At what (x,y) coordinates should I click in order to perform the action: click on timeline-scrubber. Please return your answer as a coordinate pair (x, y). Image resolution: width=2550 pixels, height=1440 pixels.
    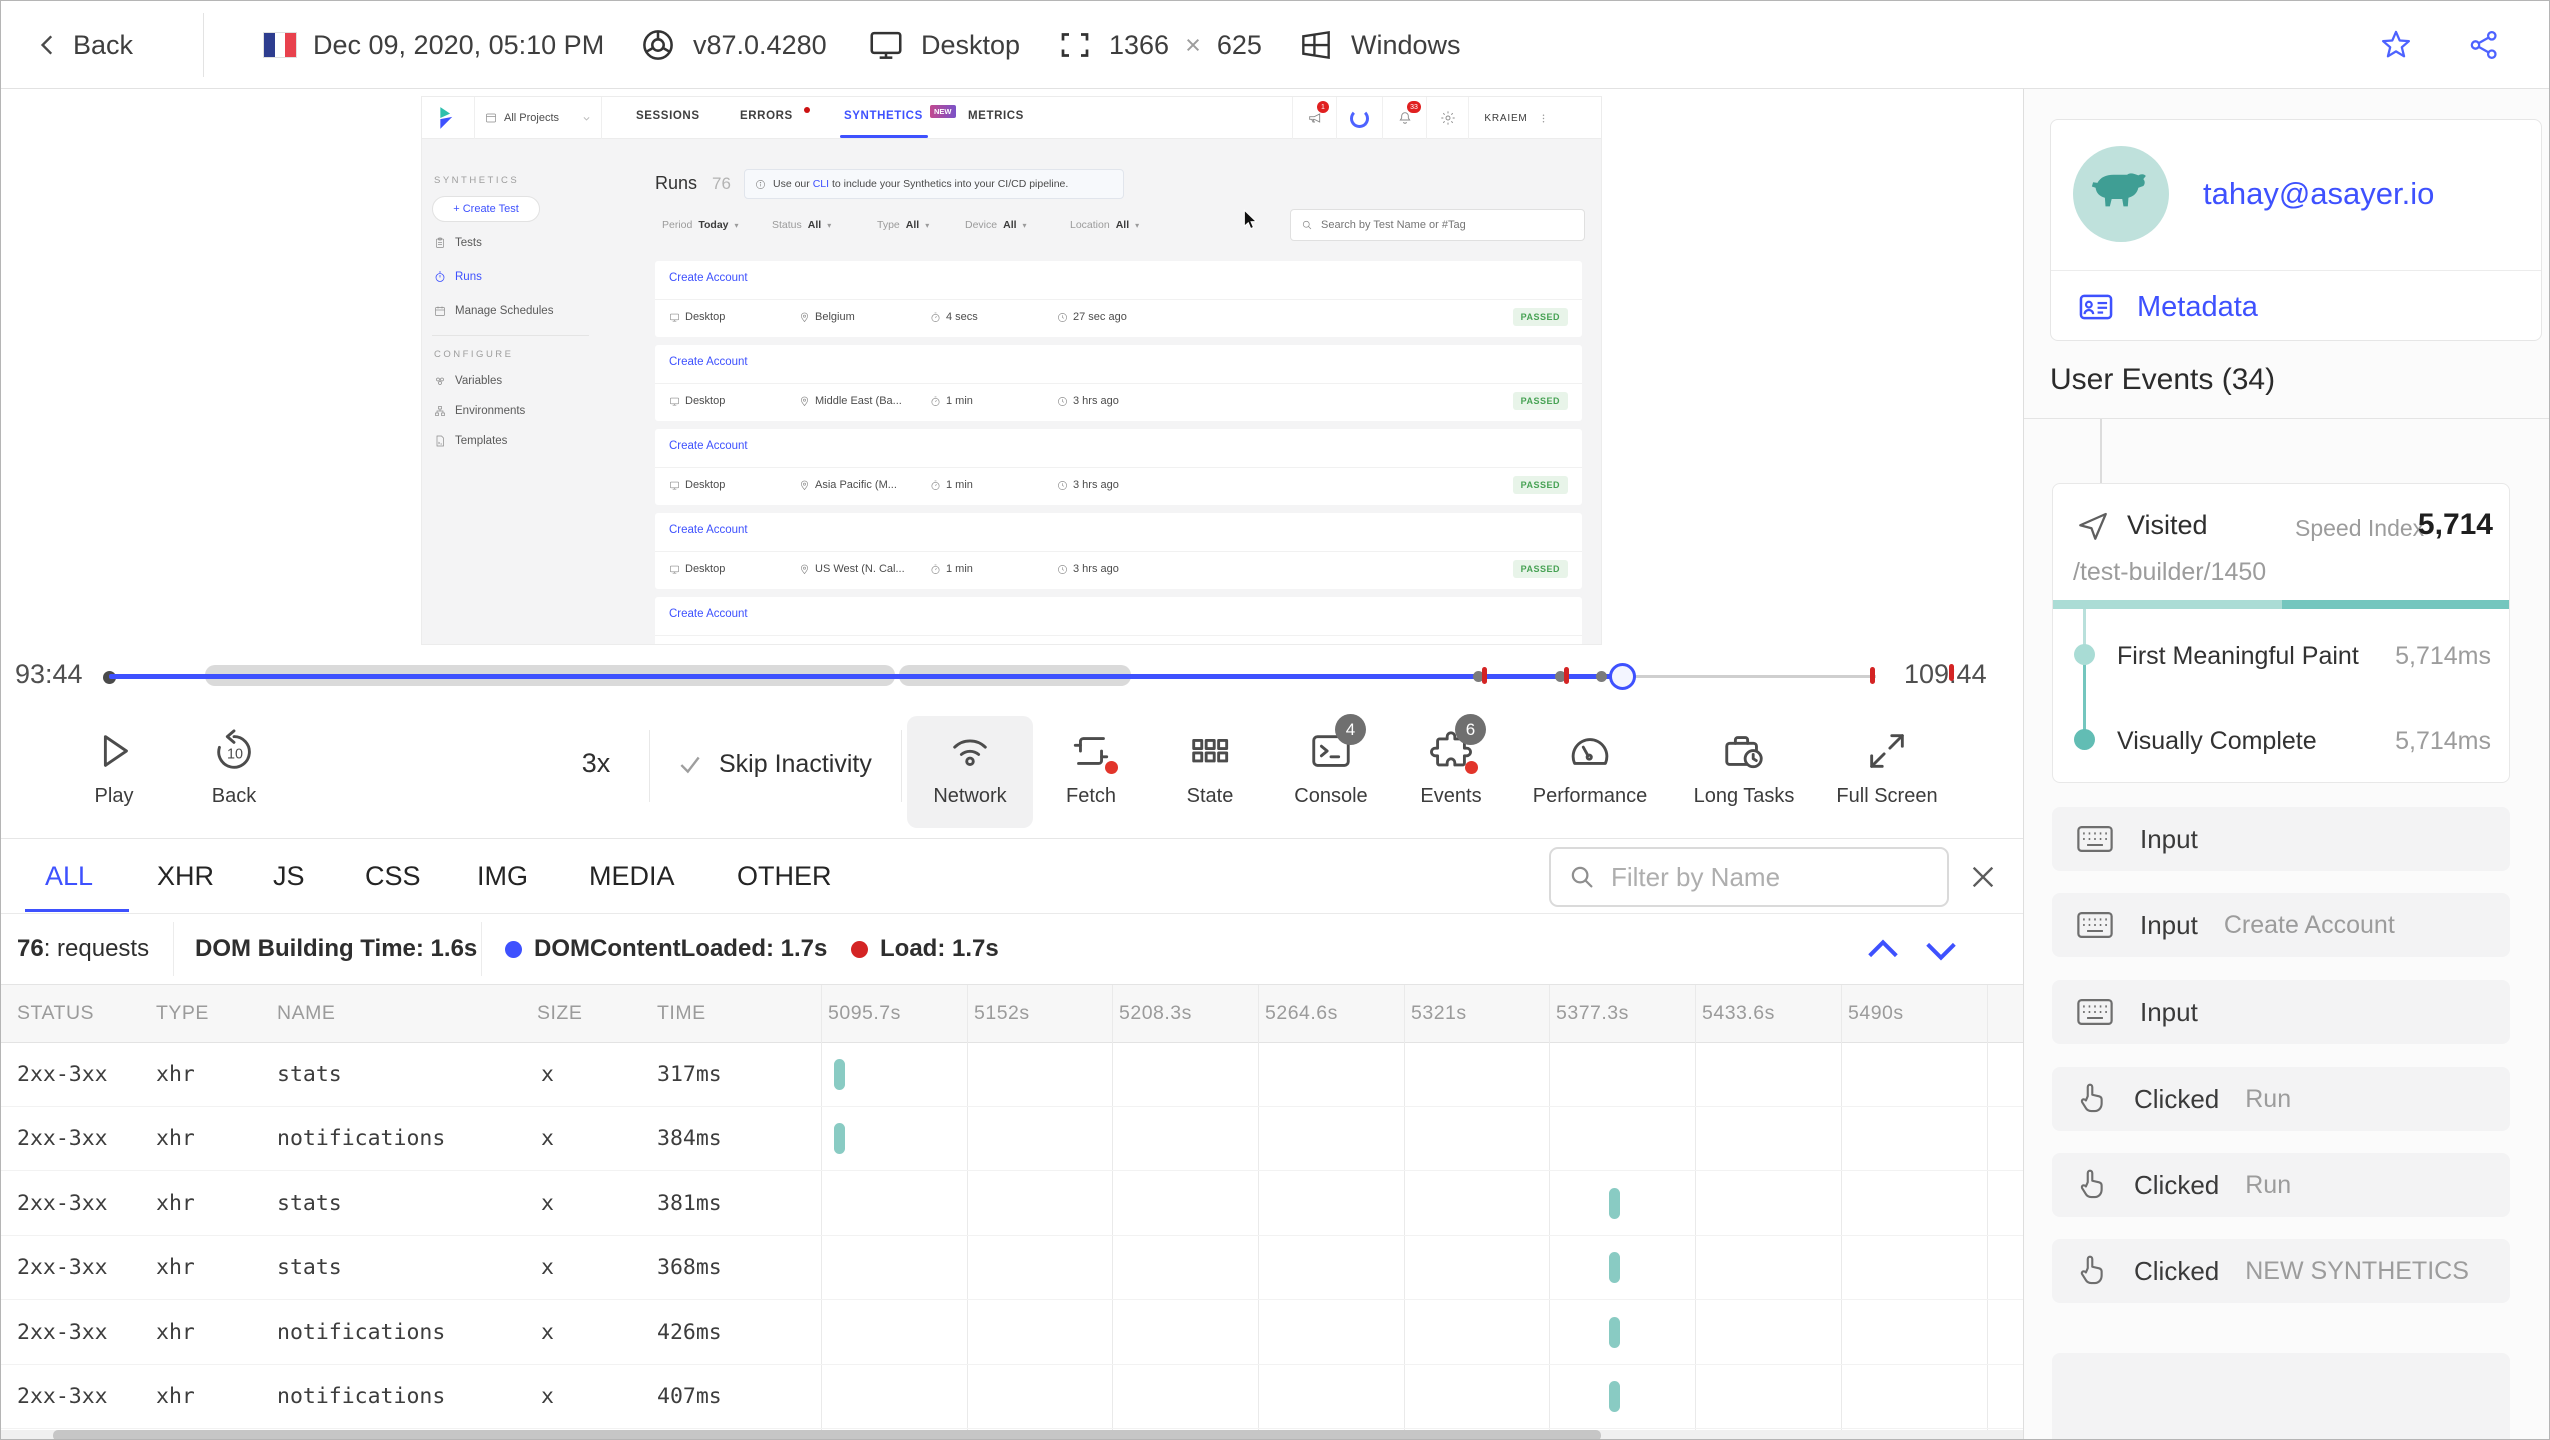
    Looking at the image, I should click on (1622, 676).